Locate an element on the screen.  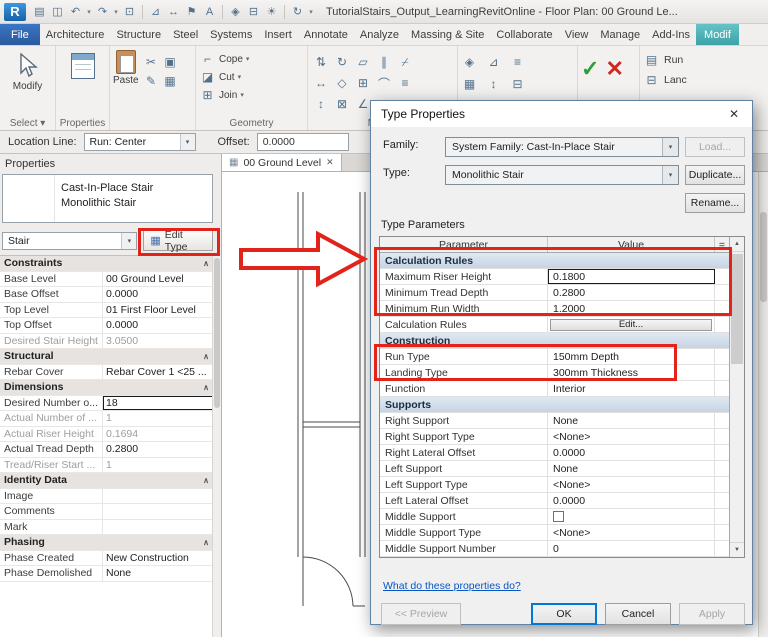
modify-tool-icon: ∥ is located at coordinates (384, 62).